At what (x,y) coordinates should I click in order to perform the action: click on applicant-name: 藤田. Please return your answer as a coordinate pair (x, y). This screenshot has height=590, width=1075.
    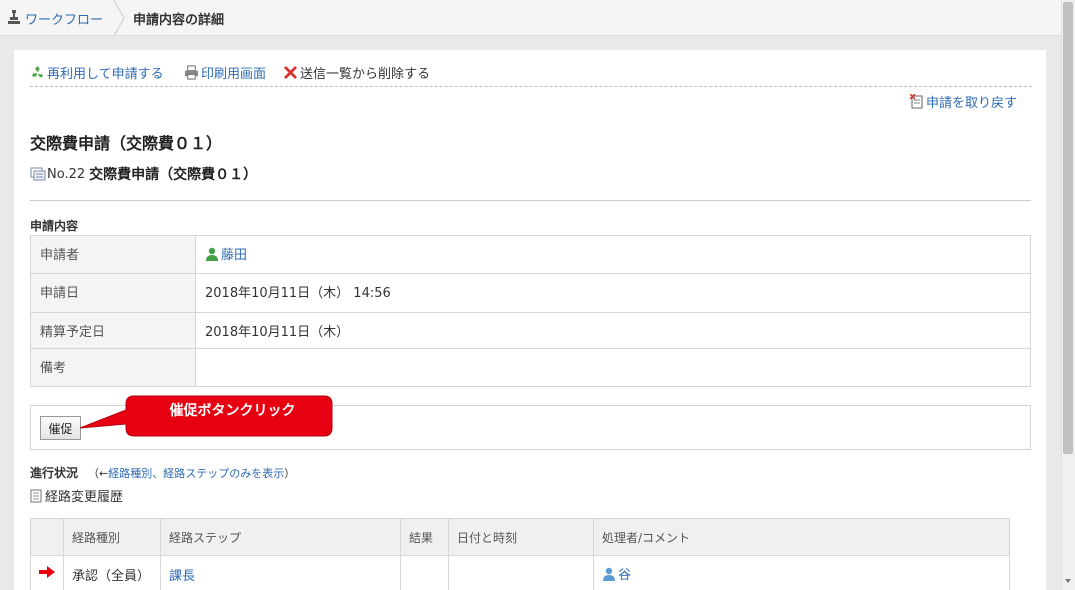
    Looking at the image, I should click on (234, 253).